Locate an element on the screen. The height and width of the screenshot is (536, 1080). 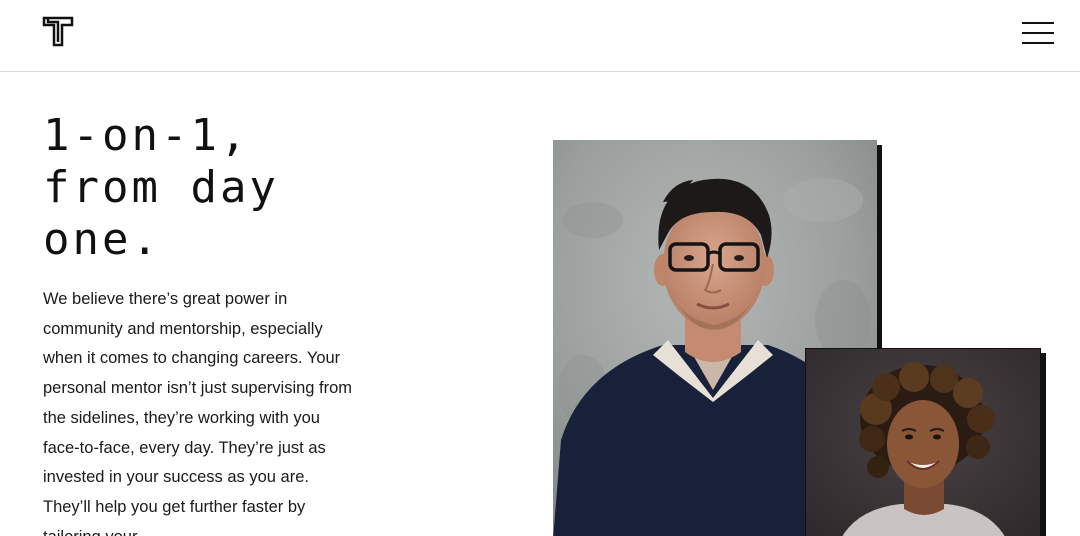
student-photo is located at coordinates (923, 442).